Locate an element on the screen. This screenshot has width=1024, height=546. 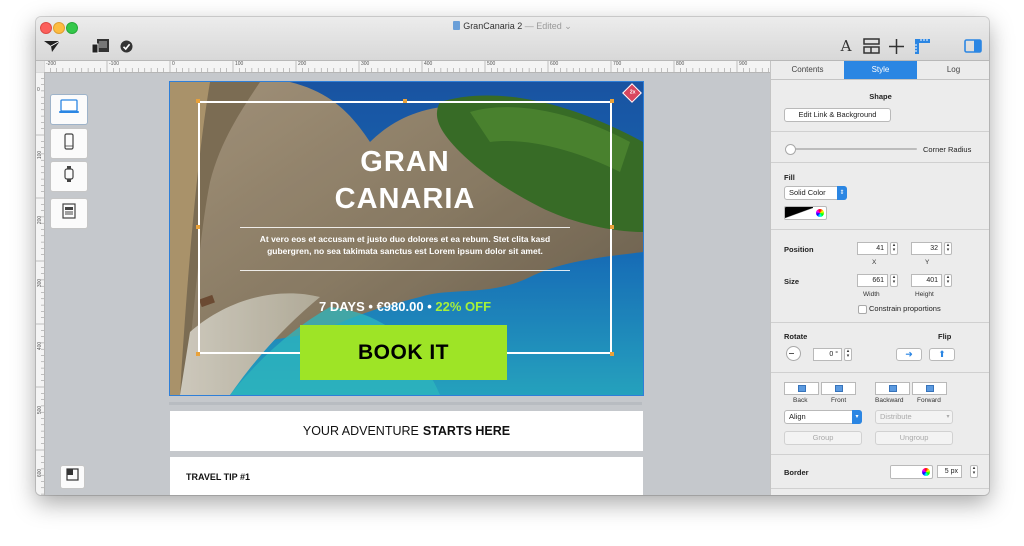
tab-log: Log is located at coordinates (953, 70).